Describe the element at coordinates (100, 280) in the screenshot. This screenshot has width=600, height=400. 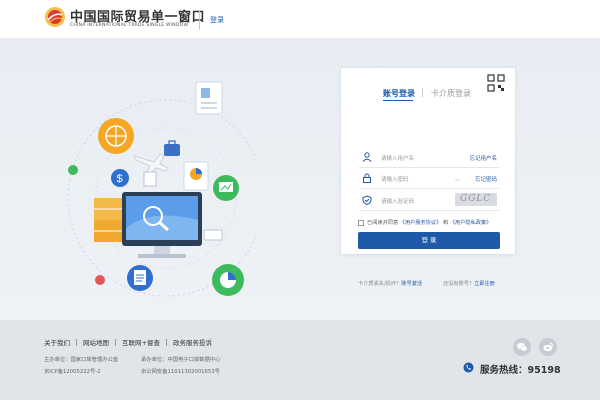
I see `red-dot` at that location.